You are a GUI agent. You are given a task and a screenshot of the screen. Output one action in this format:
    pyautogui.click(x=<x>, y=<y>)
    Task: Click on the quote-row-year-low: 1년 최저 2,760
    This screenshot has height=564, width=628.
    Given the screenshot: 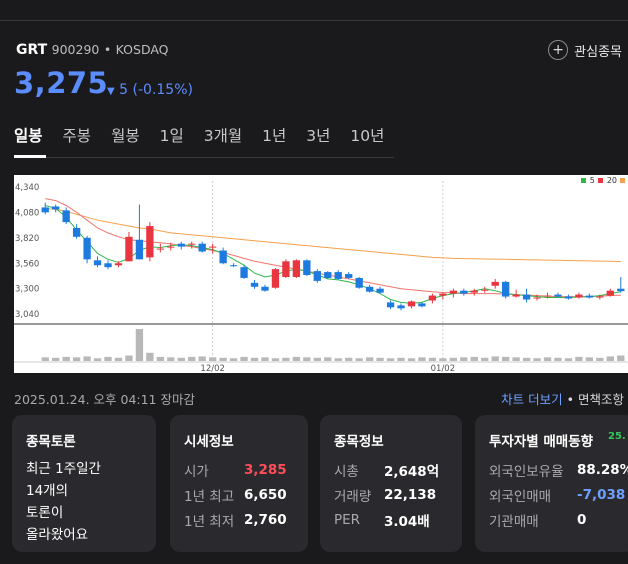 What is the action you would take?
    pyautogui.click(x=235, y=519)
    